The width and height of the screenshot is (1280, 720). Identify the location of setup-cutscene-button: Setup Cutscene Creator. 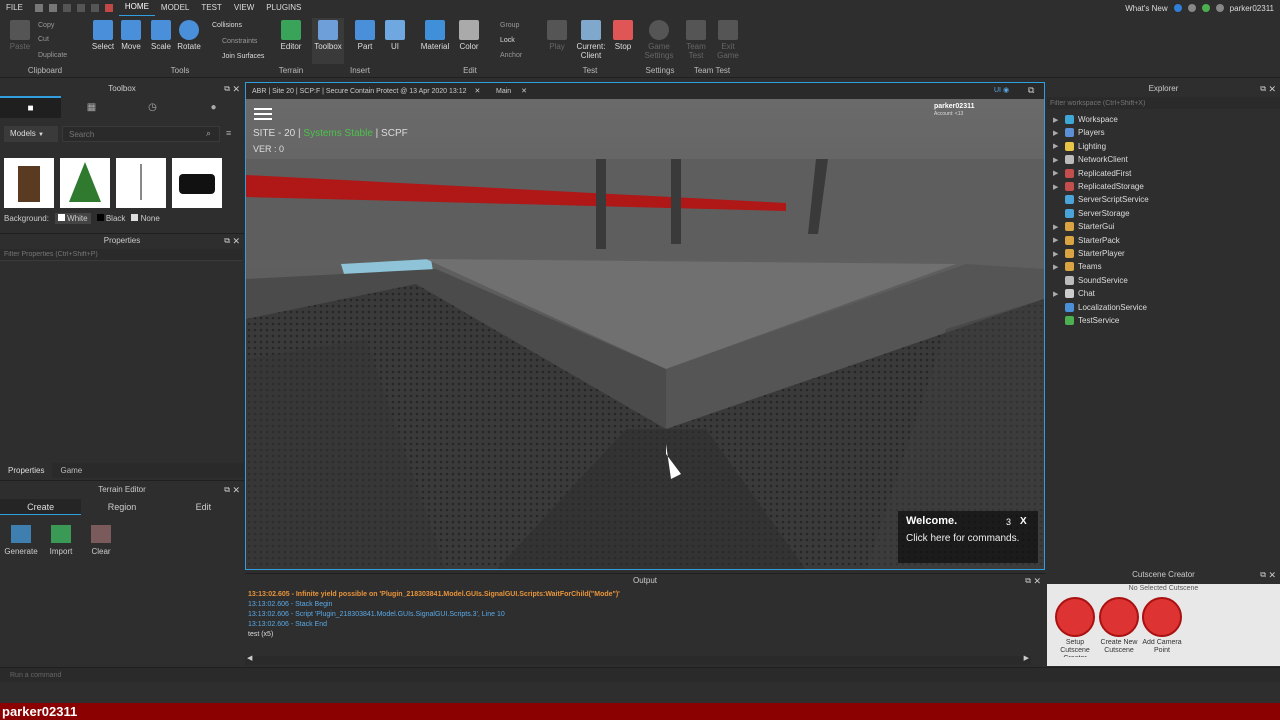
(1075, 627).